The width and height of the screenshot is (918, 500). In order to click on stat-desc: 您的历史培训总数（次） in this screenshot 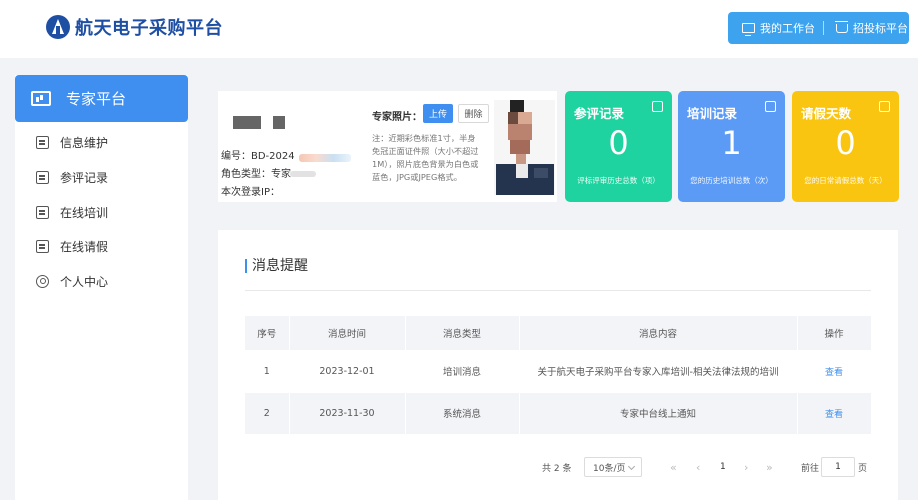, I will do `click(731, 180)`.